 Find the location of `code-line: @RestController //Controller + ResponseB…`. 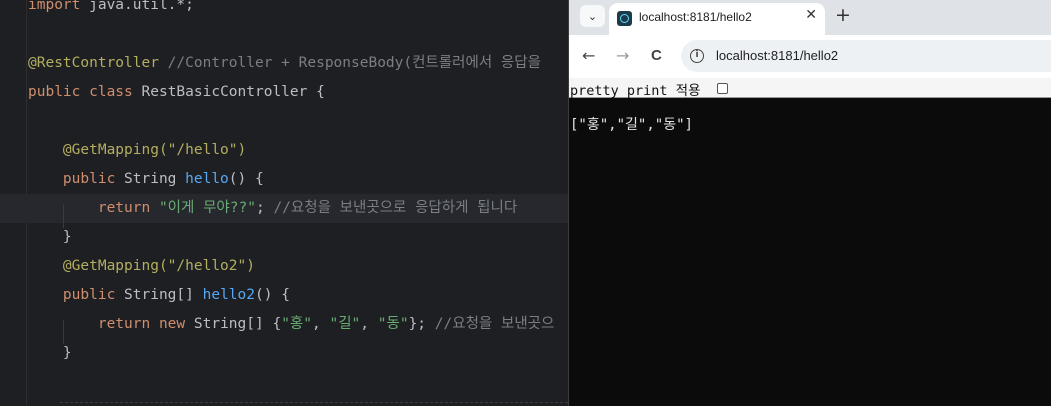

code-line: @RestController //Controller + ResponseB… is located at coordinates (284, 63).